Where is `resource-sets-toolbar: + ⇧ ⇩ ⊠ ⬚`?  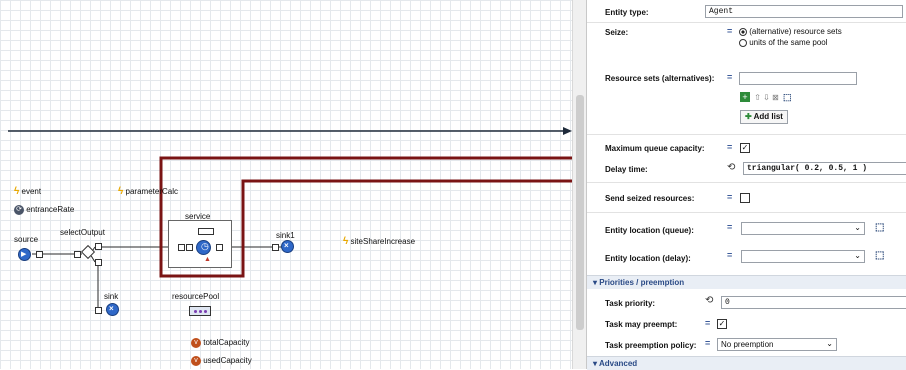 resource-sets-toolbar: + ⇧ ⇩ ⊠ ⬚ is located at coordinates (766, 97).